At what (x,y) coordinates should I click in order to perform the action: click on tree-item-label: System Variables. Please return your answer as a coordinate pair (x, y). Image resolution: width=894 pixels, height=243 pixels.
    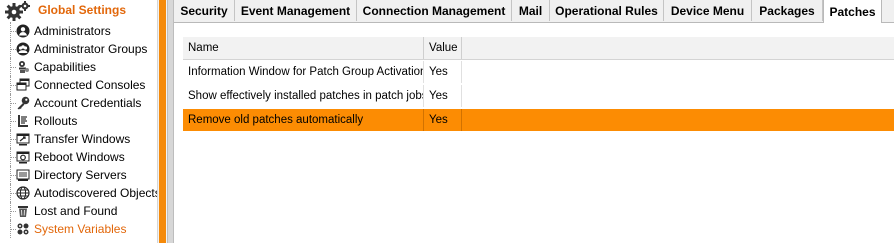
    Looking at the image, I should click on (80, 229).